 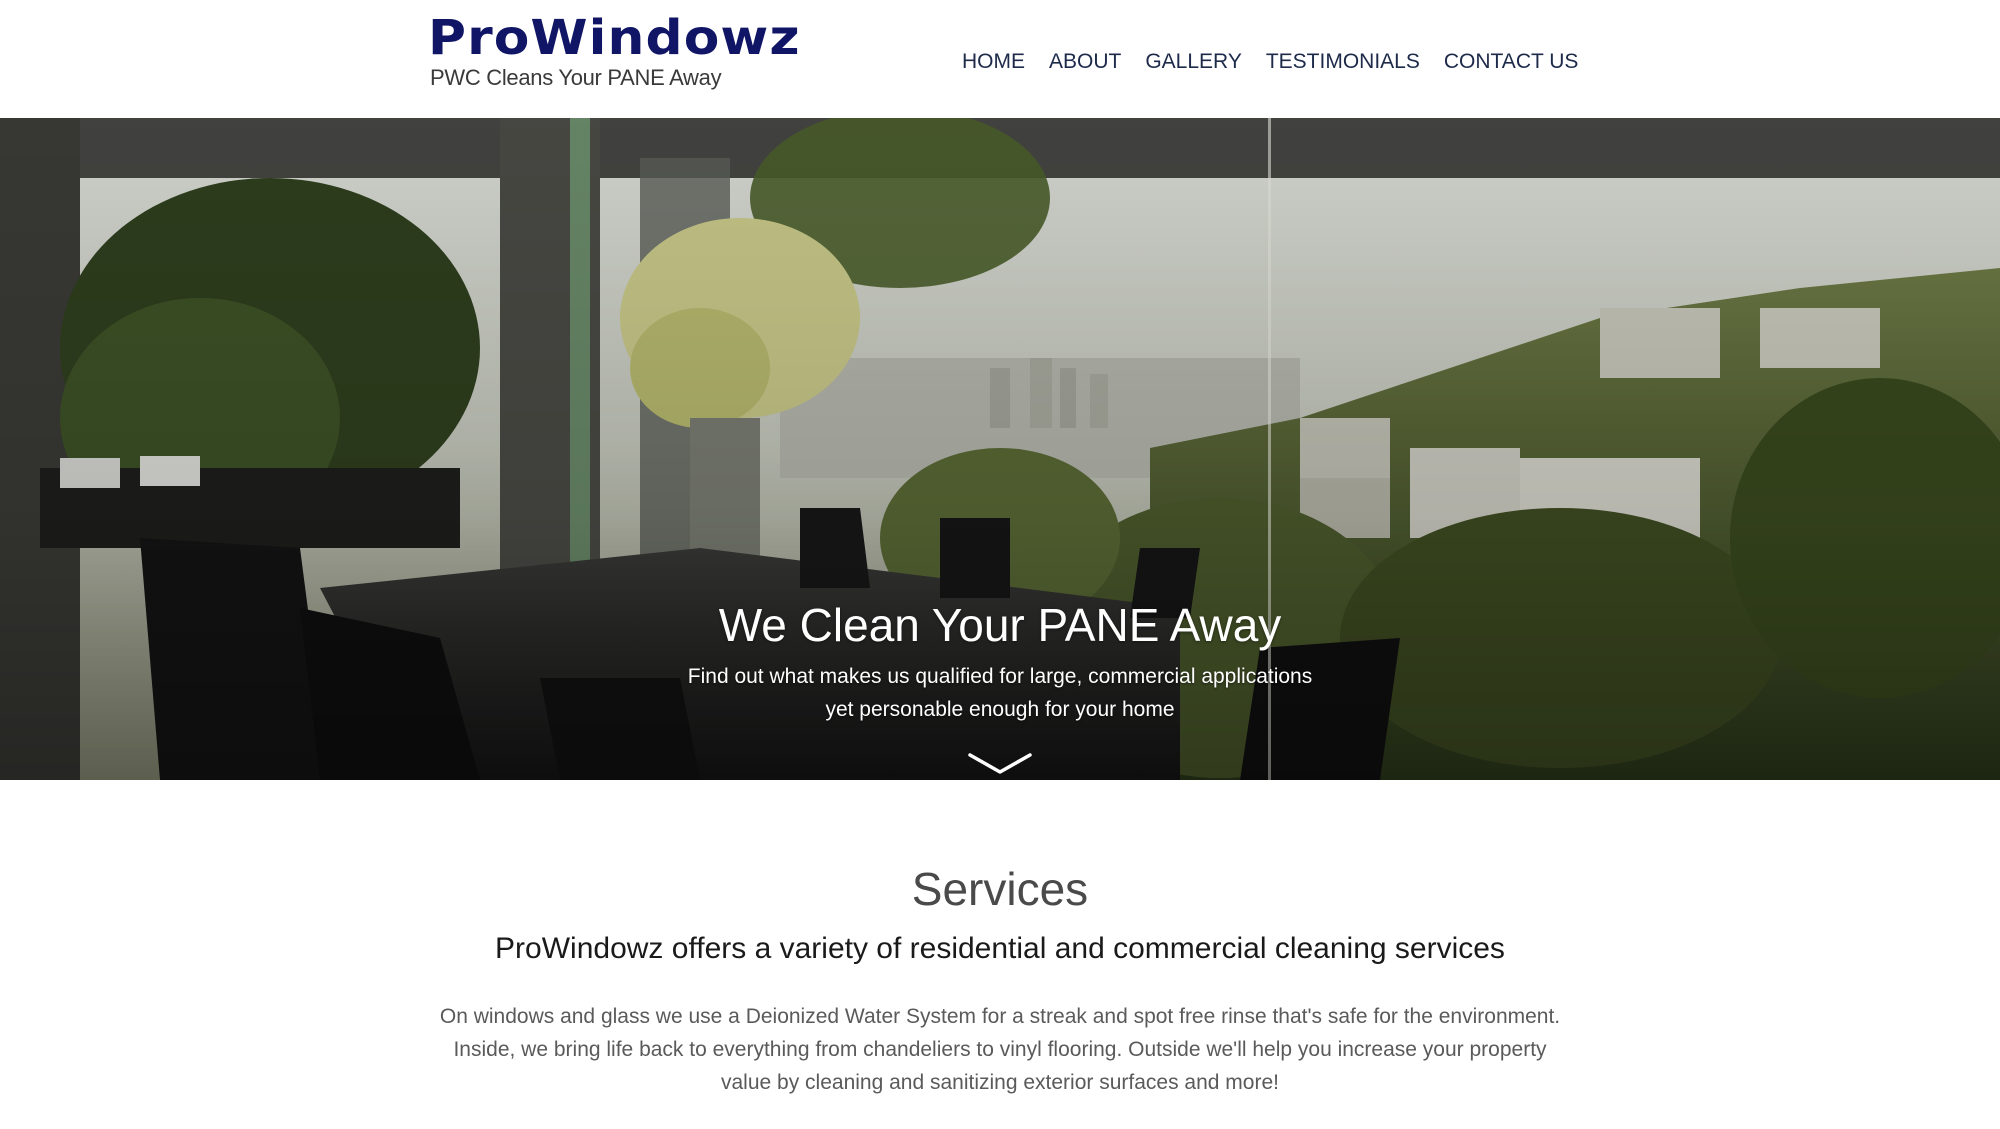 I want to click on chevron-down-icon, so click(x=1000, y=764).